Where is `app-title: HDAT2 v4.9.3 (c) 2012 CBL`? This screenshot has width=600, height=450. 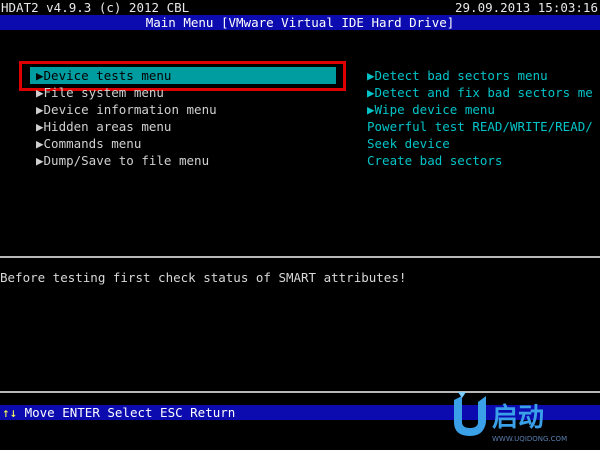
app-title: HDAT2 v4.9.3 (c) 2012 CBL is located at coordinates (95, 7).